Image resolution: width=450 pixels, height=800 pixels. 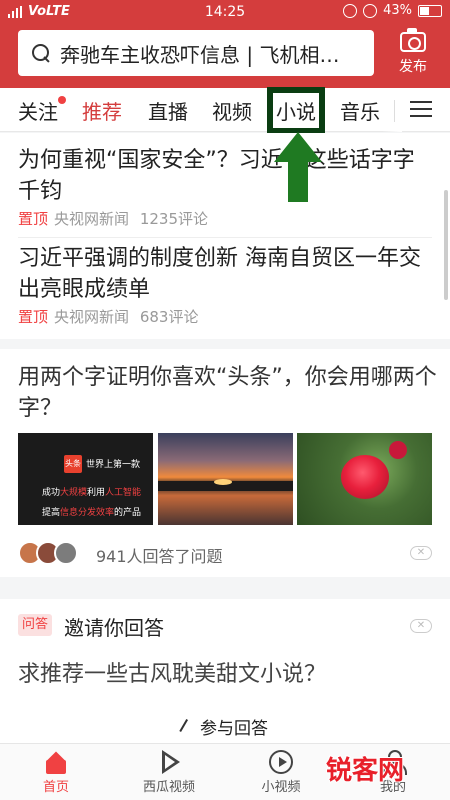 I want to click on tab-video: 视频, so click(x=232, y=110).